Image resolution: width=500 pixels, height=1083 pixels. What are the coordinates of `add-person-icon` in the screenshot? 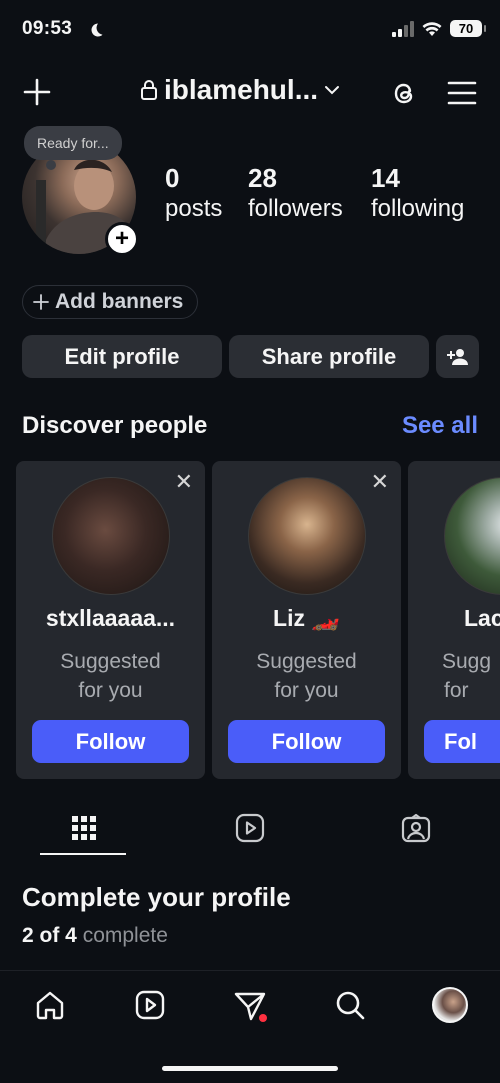 It's located at (457, 356).